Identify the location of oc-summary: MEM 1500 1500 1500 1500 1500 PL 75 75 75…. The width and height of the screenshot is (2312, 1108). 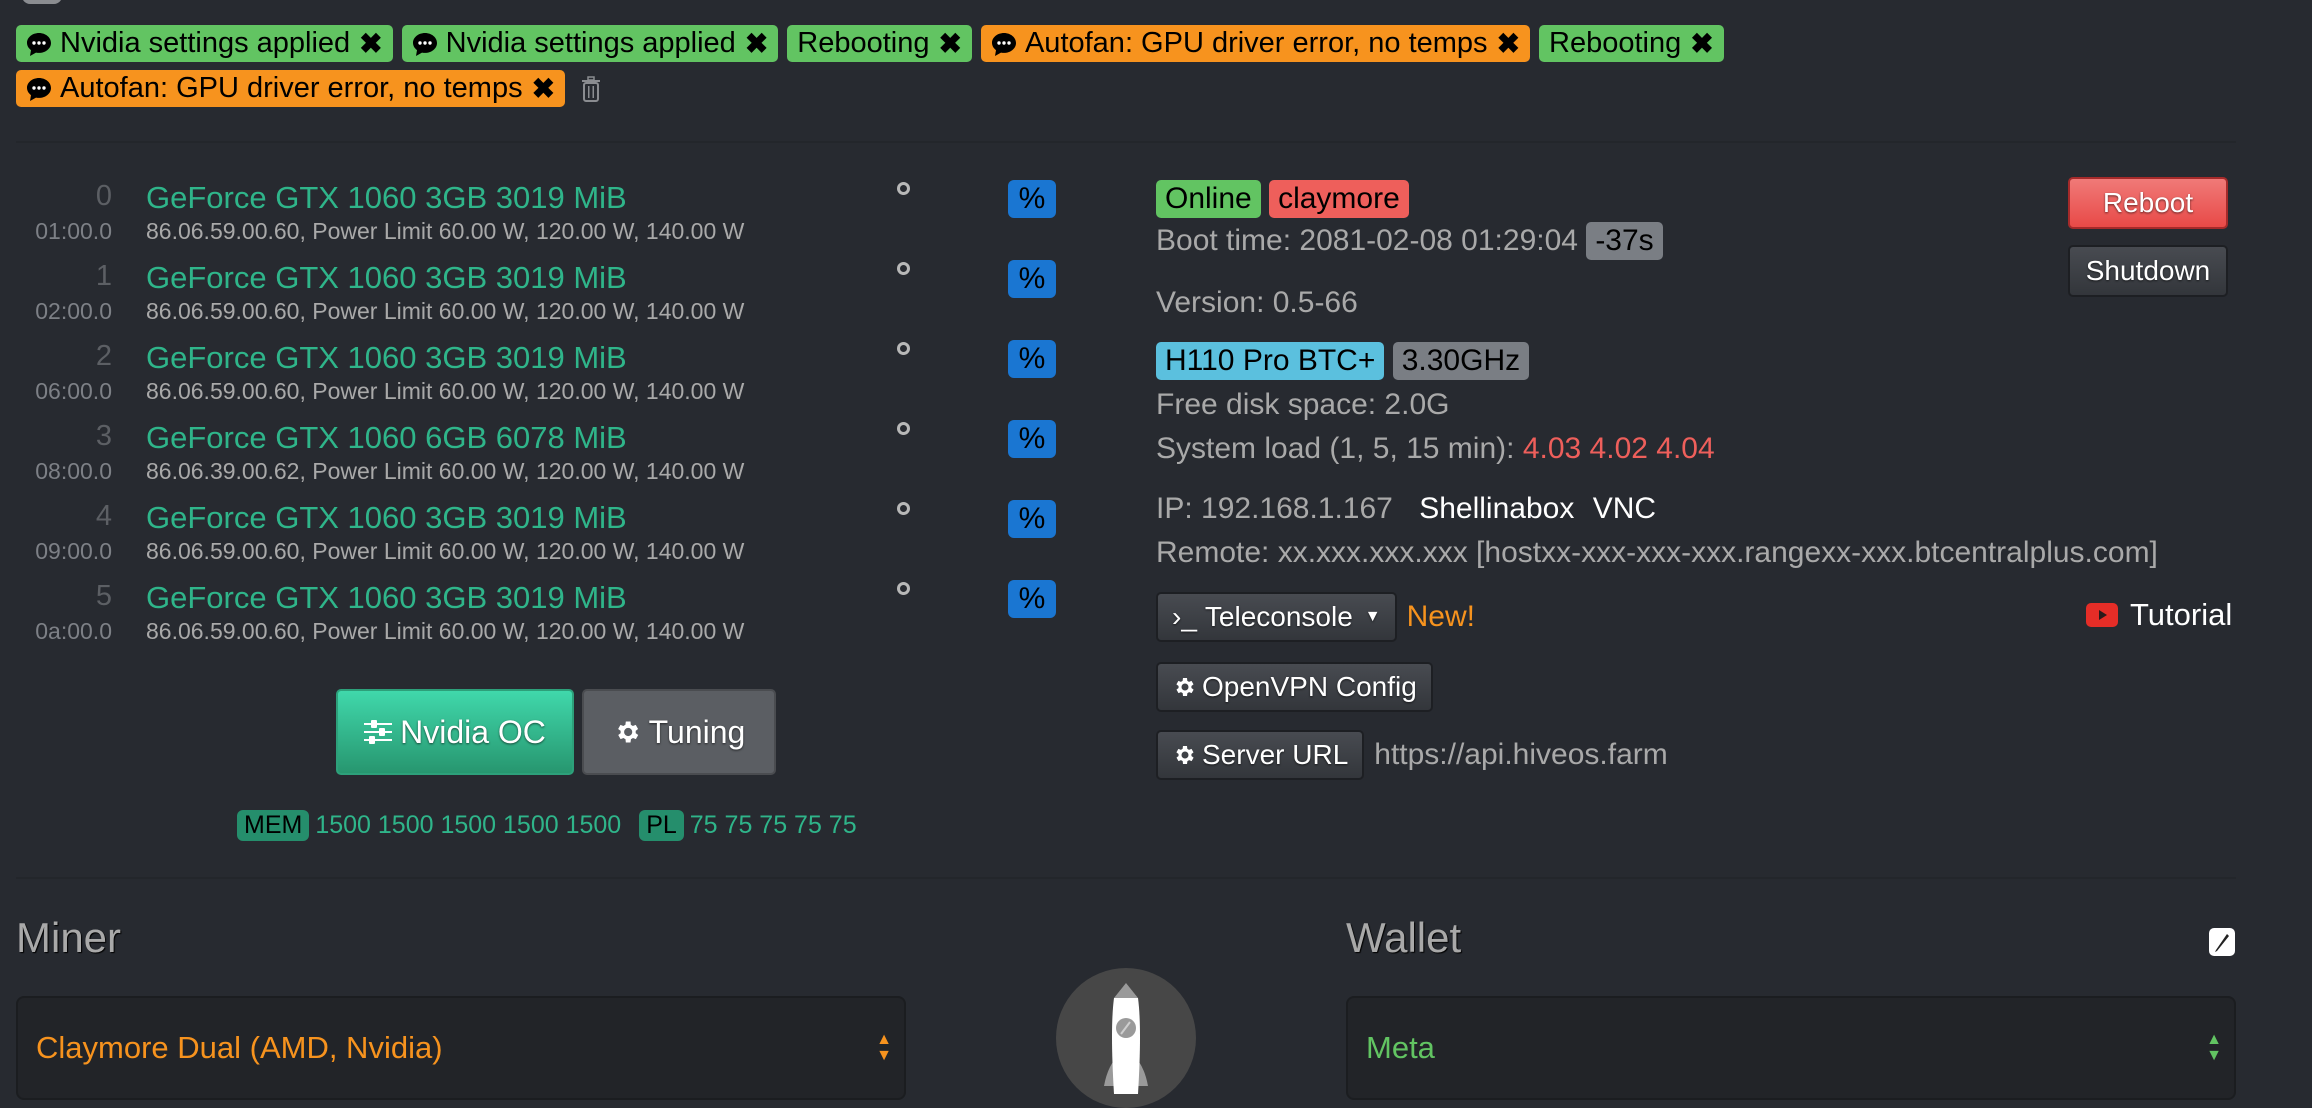
(547, 825).